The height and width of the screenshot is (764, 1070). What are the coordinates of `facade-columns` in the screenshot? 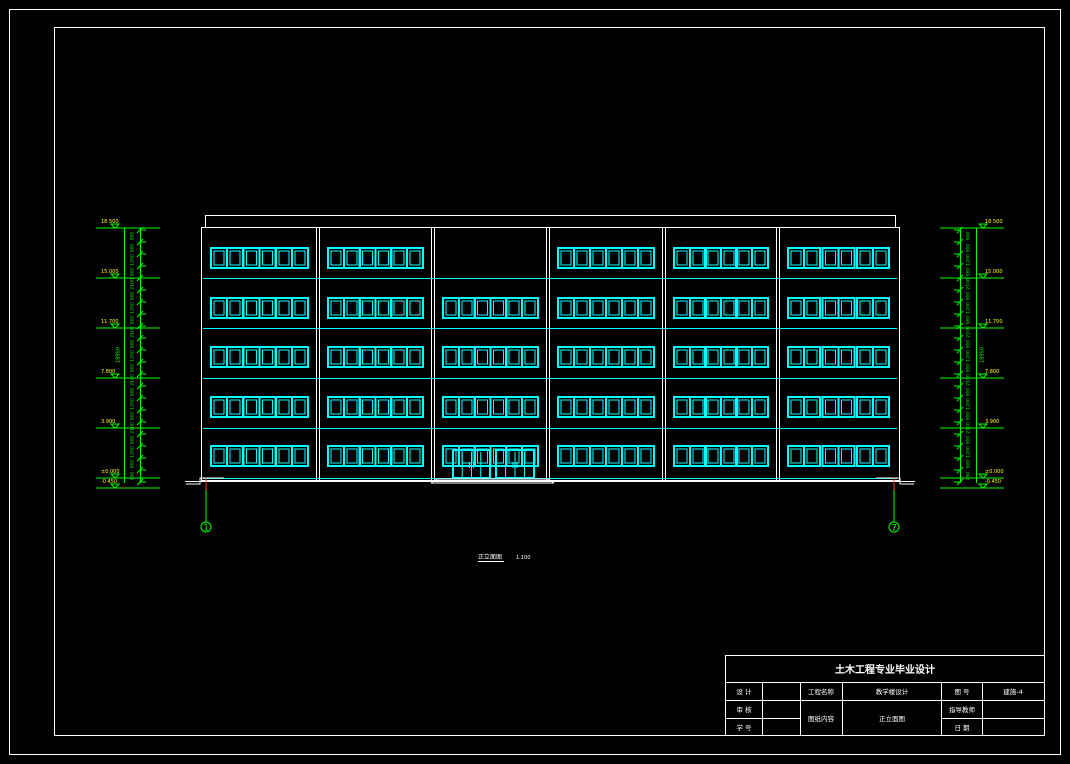 It's located at (548, 354).